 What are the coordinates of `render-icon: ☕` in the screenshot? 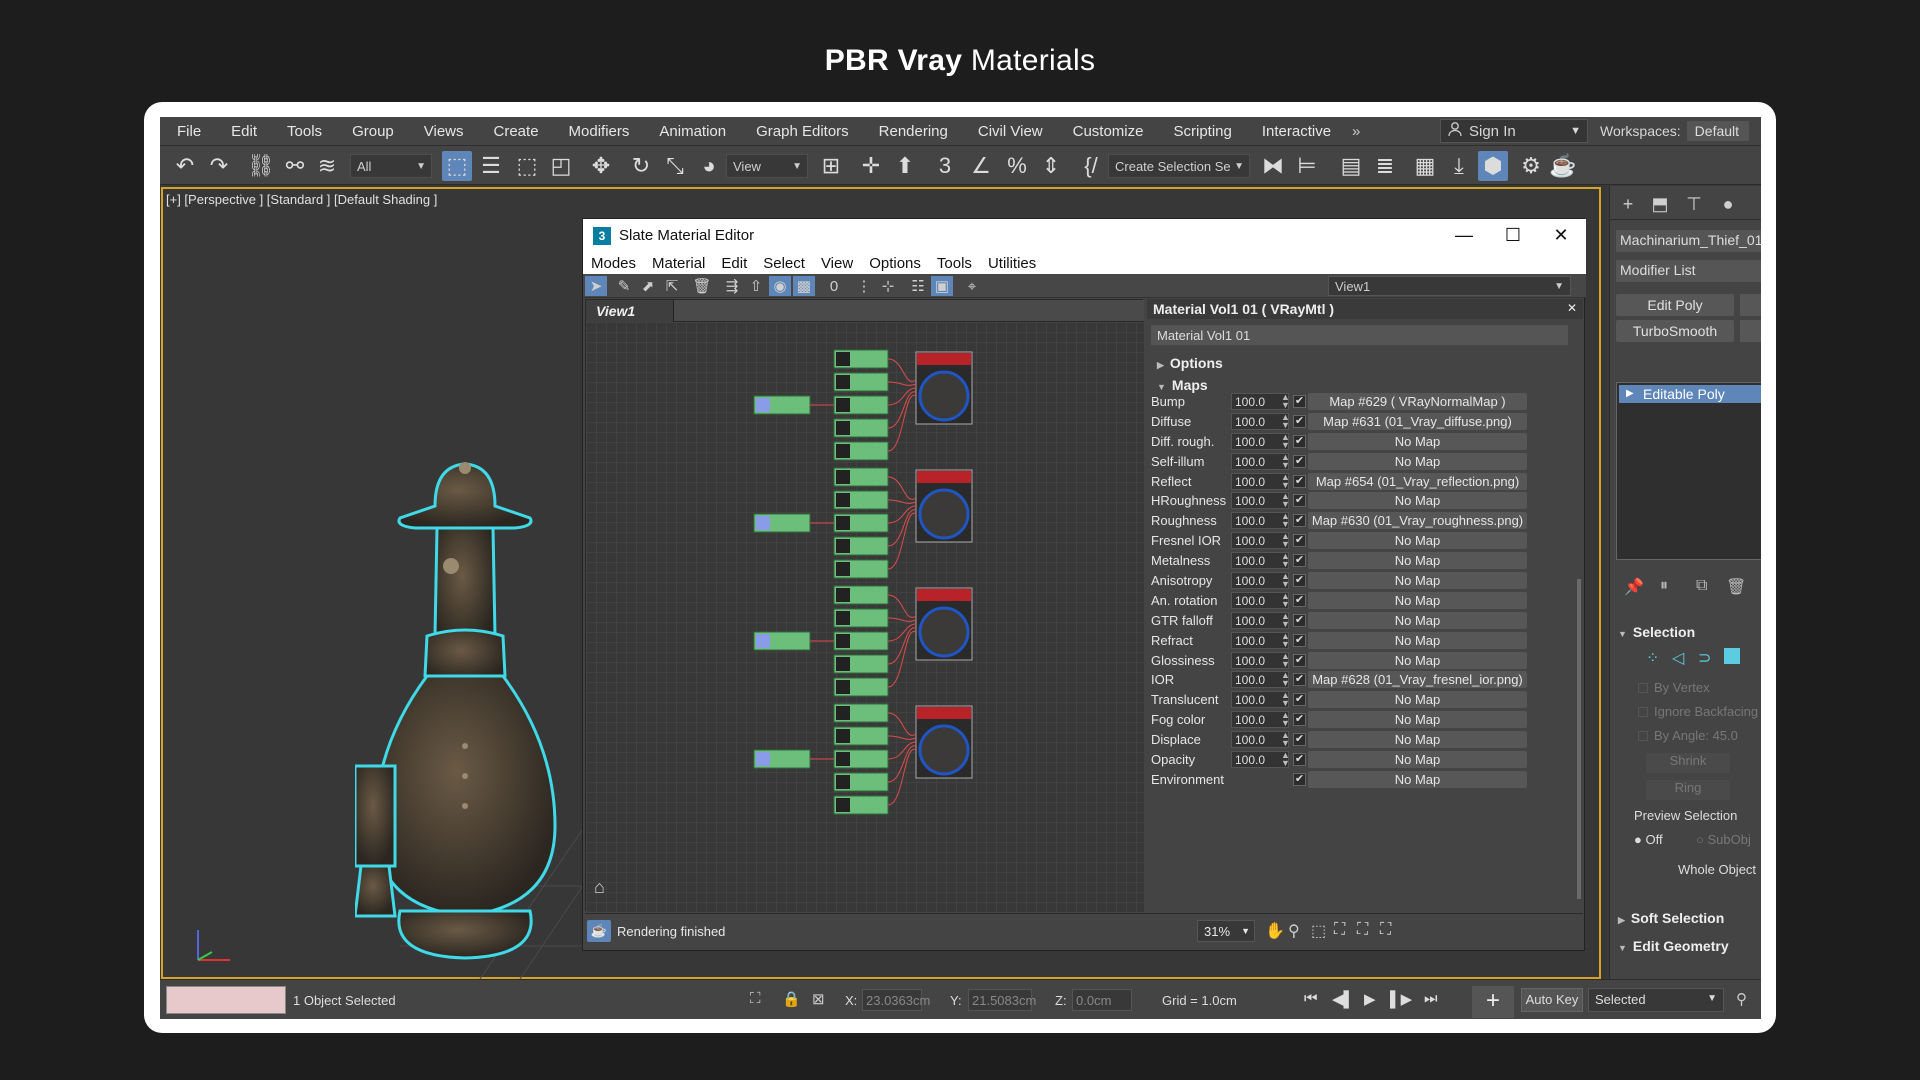 It's located at (1563, 166).